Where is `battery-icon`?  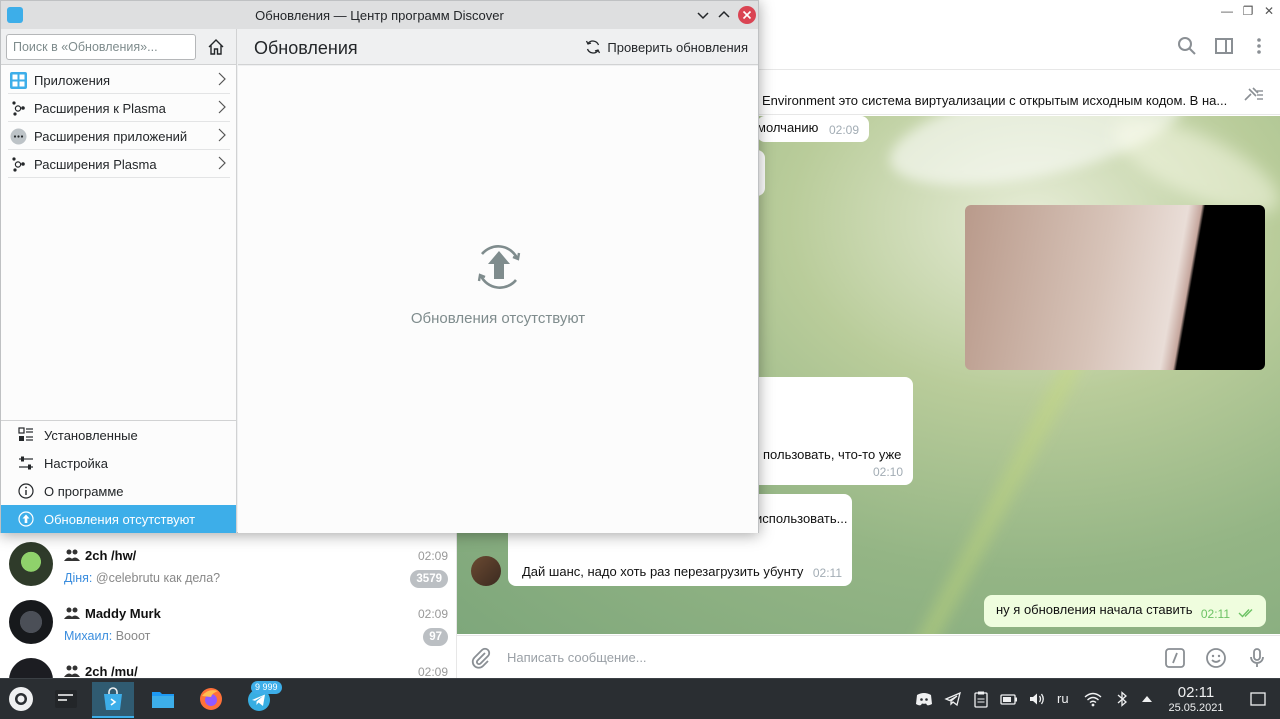
battery-icon is located at coordinates (1009, 699).